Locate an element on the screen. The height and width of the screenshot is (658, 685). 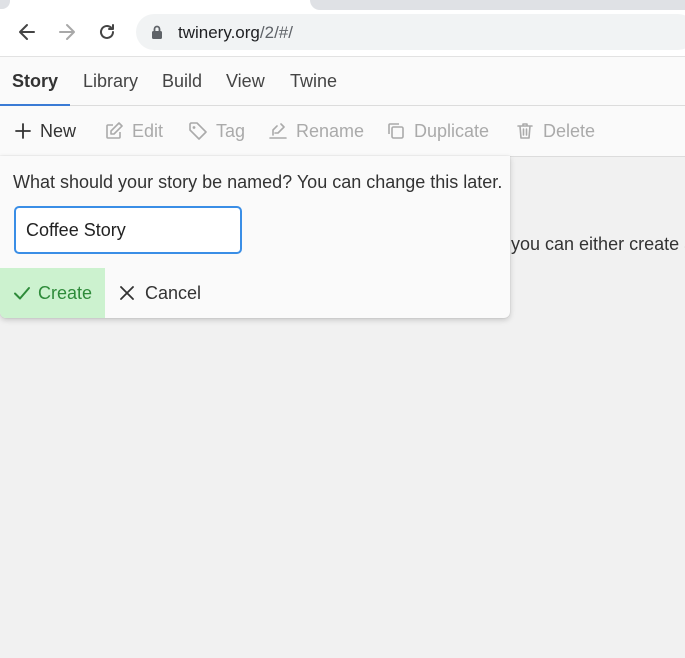
duplicate-button: Duplicate is located at coordinates (437, 131).